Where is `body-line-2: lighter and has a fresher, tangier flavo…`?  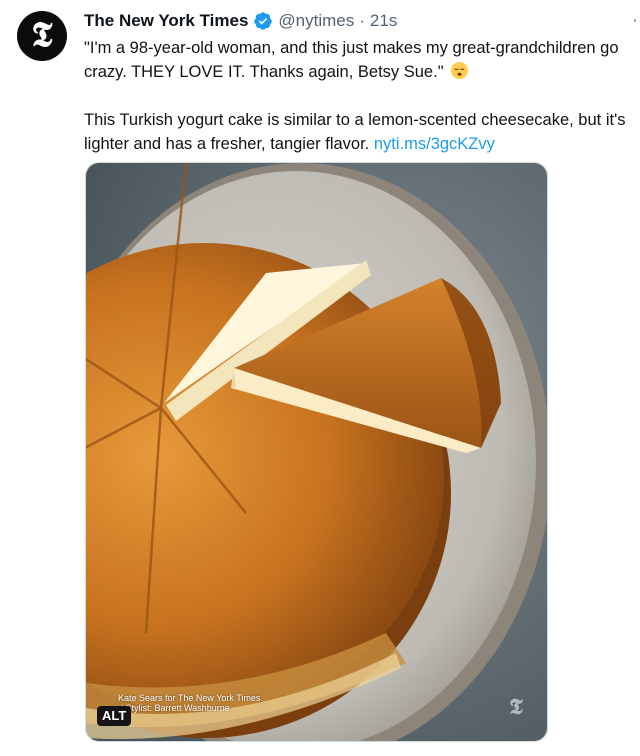
body-line-2: lighter and has a fresher, tangier flavo… is located at coordinates (362, 144).